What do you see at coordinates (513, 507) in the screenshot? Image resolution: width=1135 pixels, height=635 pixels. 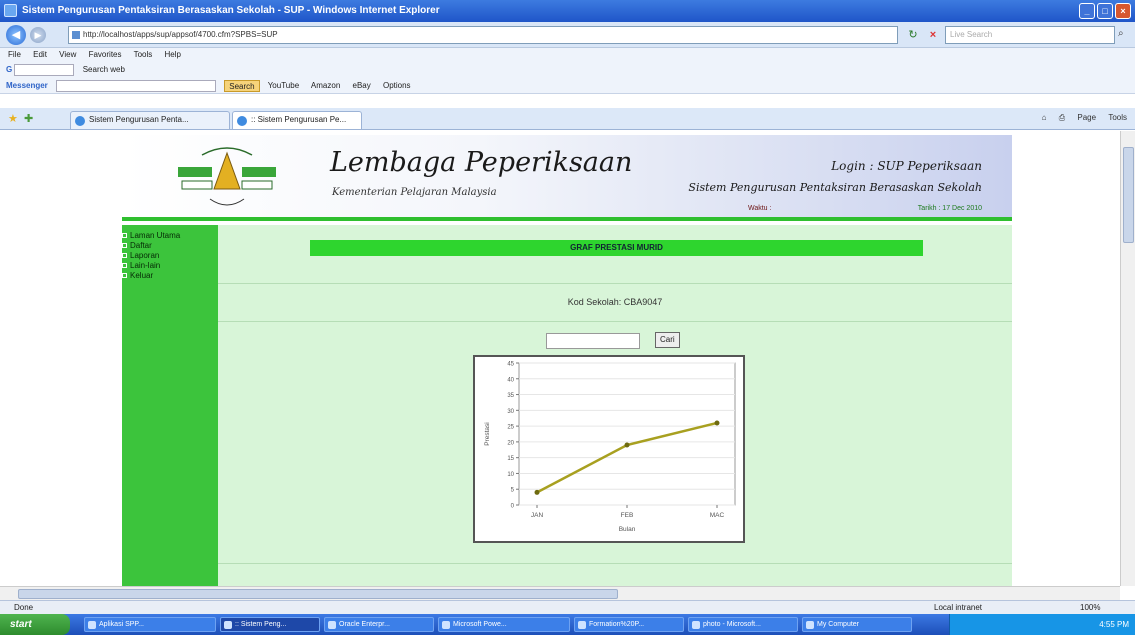 I see `y-tick-label: 0` at bounding box center [513, 507].